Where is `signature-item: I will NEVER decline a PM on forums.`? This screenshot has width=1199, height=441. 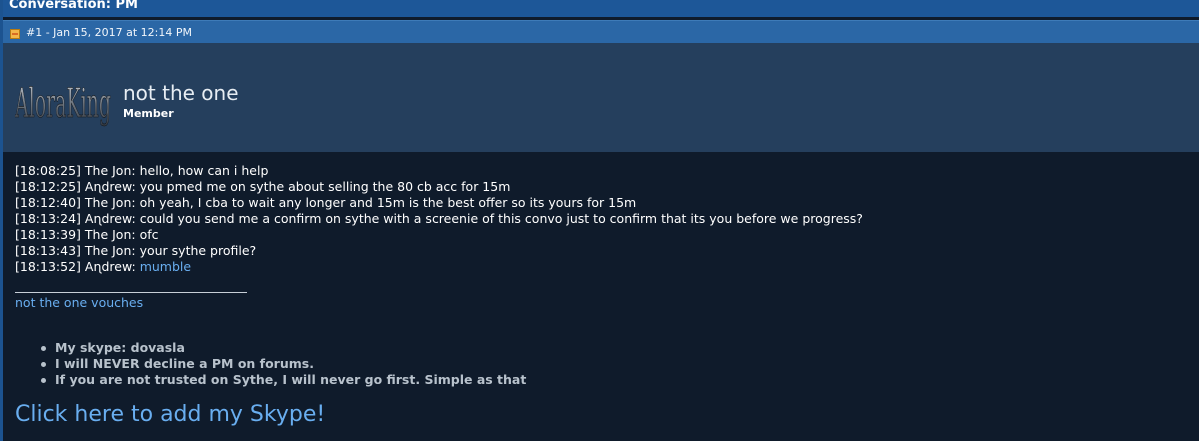 signature-item: I will NEVER decline a PM on forums. is located at coordinates (282, 364).